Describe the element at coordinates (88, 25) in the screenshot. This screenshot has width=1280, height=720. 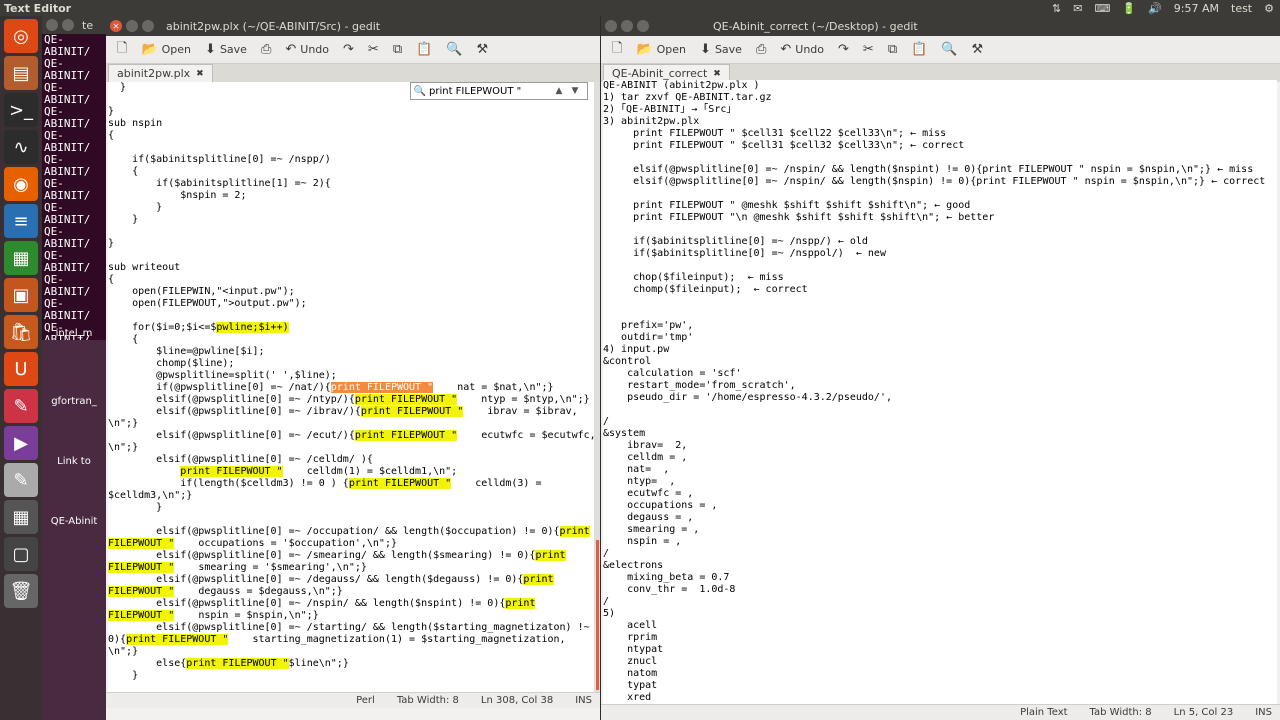
I see `terminal-title: te` at that location.